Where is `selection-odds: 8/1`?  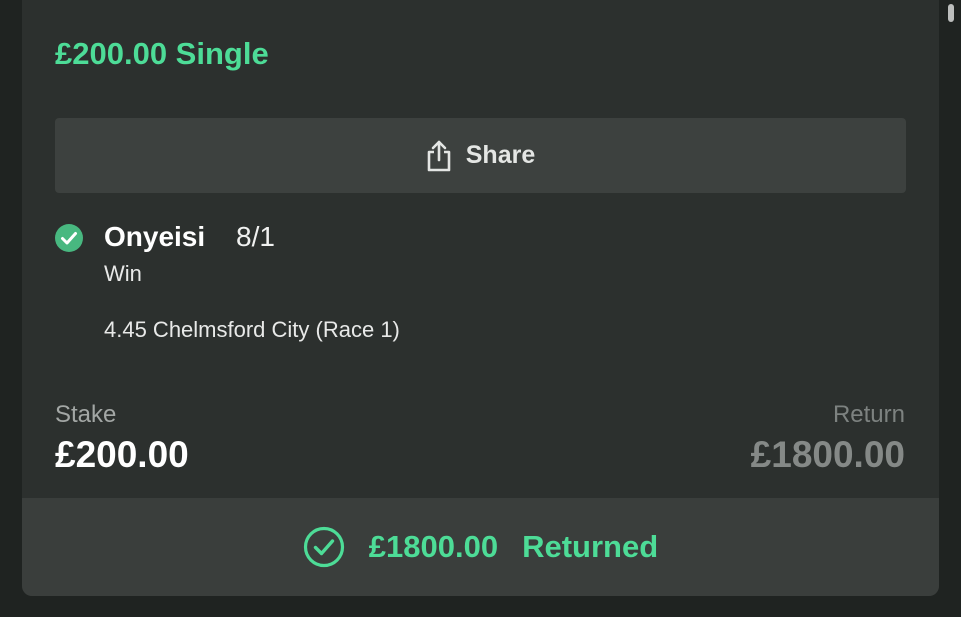 selection-odds: 8/1 is located at coordinates (255, 236).